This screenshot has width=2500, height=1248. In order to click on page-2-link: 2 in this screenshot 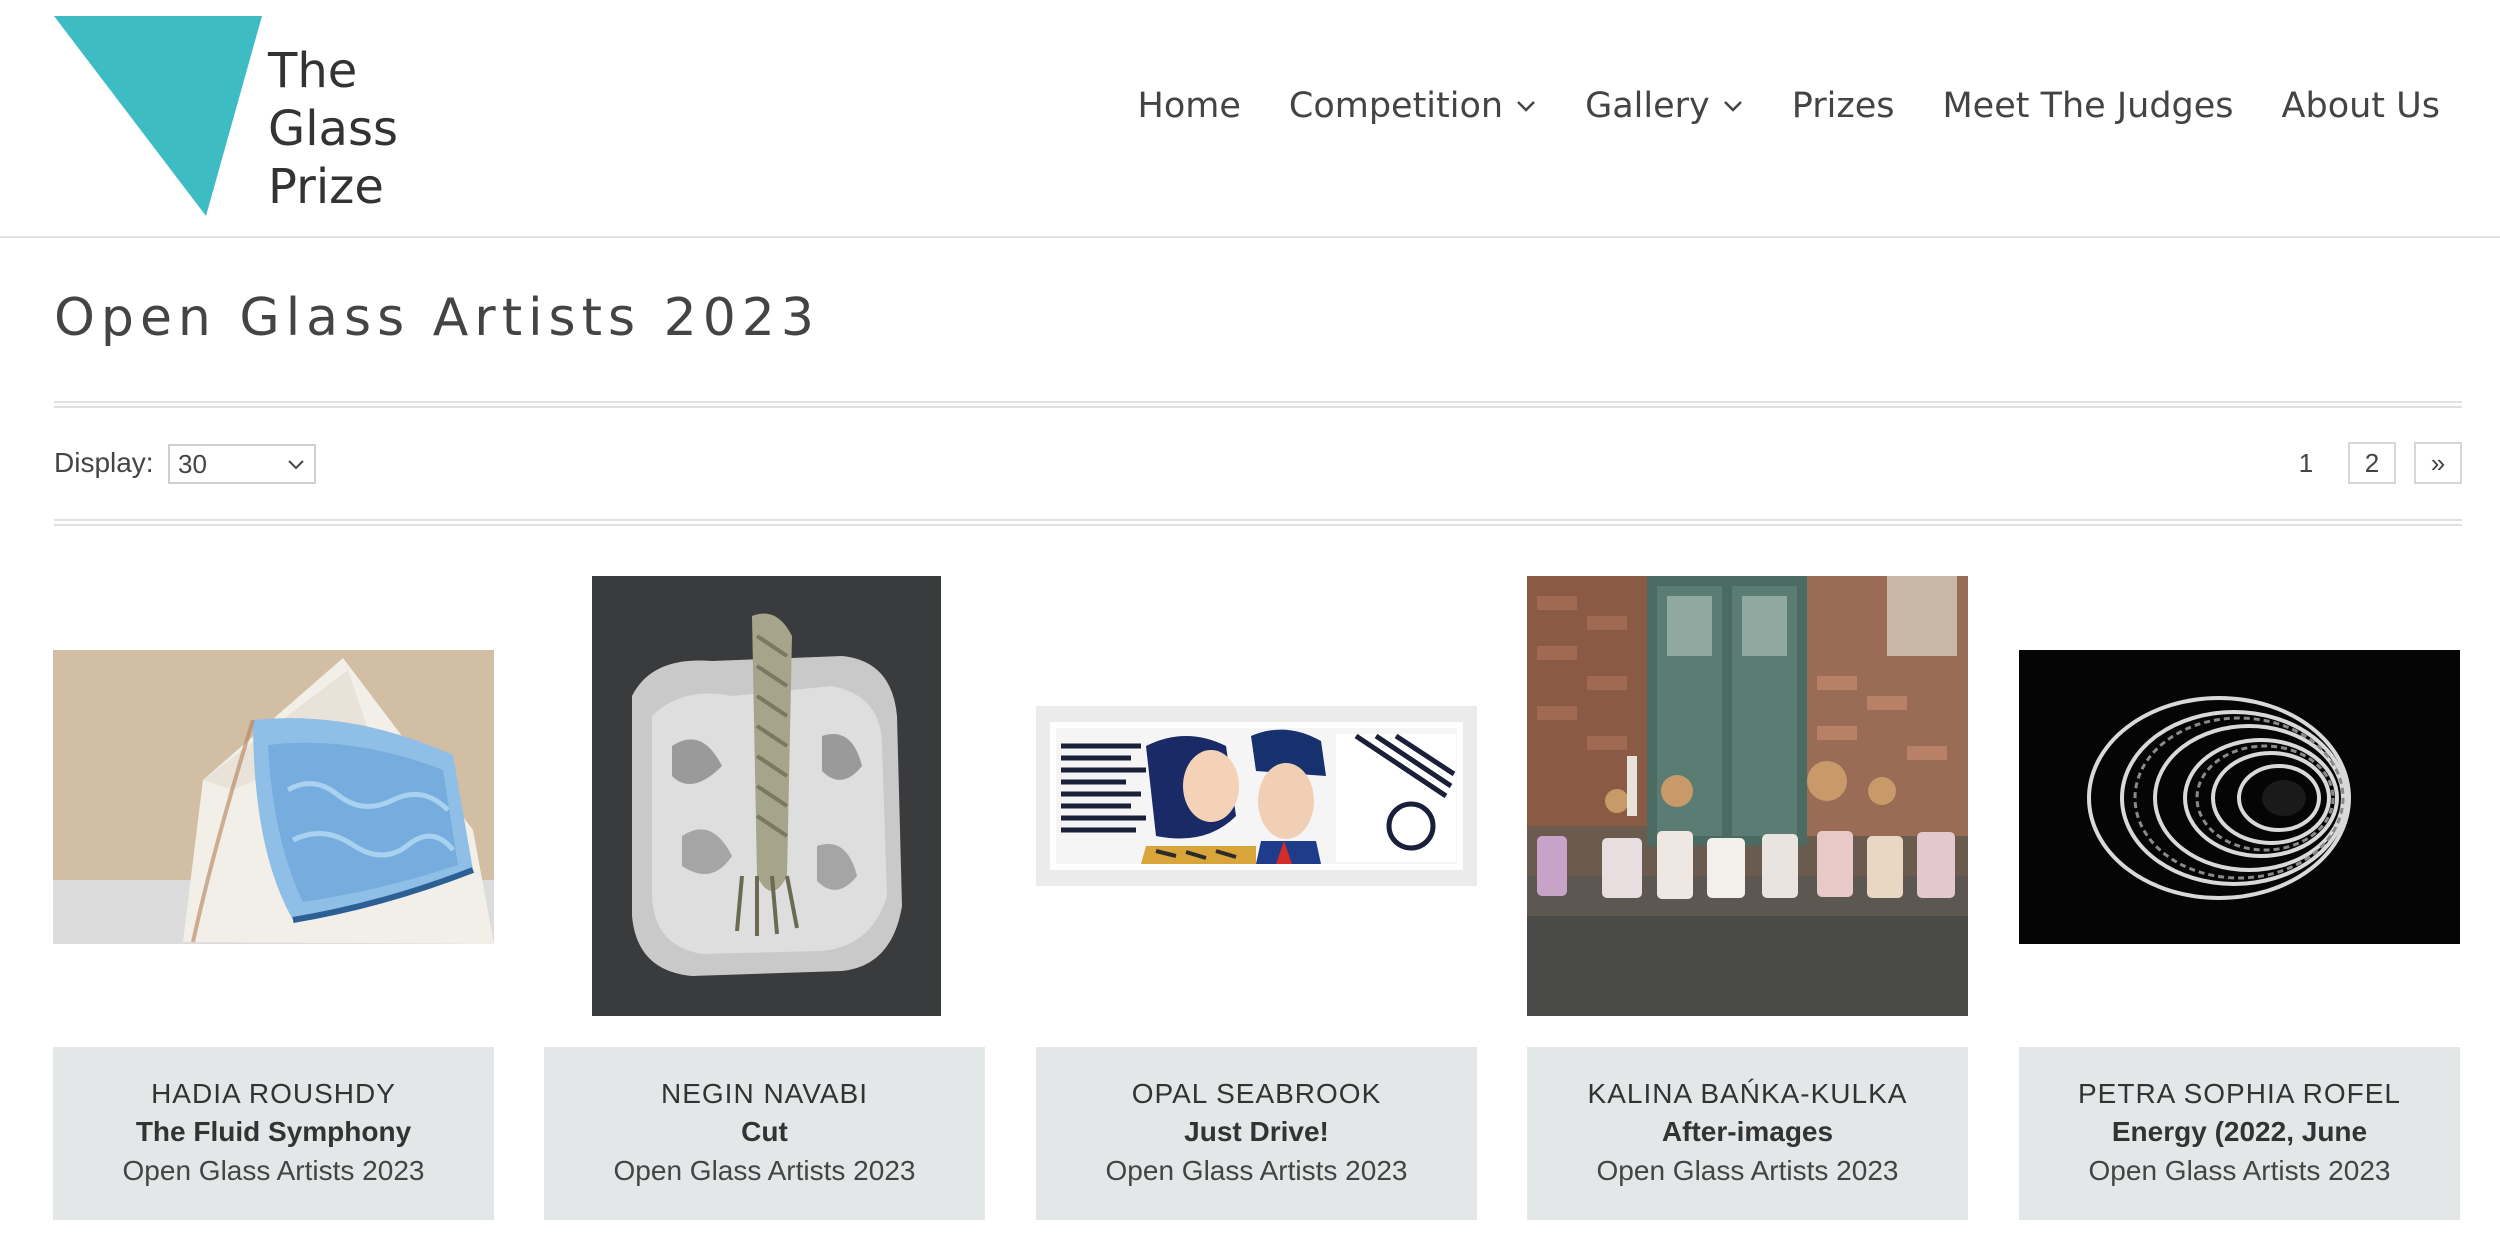, I will do `click(2372, 463)`.